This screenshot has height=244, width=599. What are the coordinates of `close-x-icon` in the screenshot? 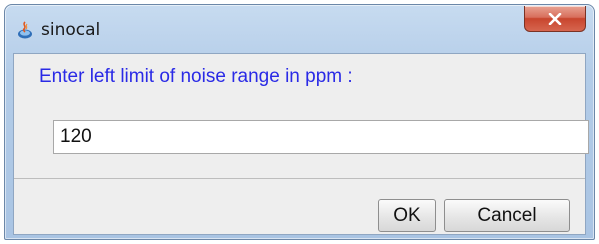 It's located at (555, 18).